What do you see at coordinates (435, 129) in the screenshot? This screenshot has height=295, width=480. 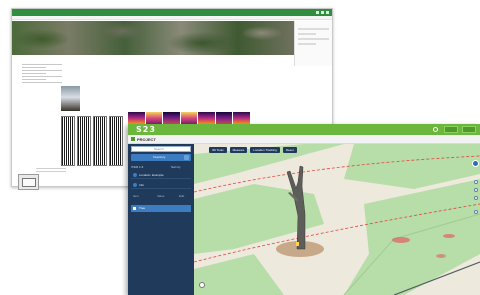 I see `user-icon` at bounding box center [435, 129].